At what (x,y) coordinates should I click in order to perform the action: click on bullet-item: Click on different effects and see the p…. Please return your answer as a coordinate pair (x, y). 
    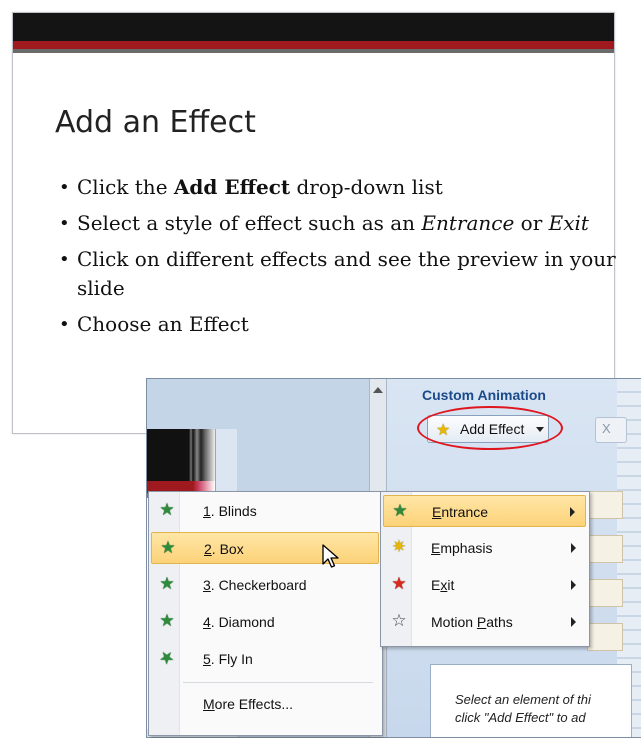
    Looking at the image, I should click on (339, 274).